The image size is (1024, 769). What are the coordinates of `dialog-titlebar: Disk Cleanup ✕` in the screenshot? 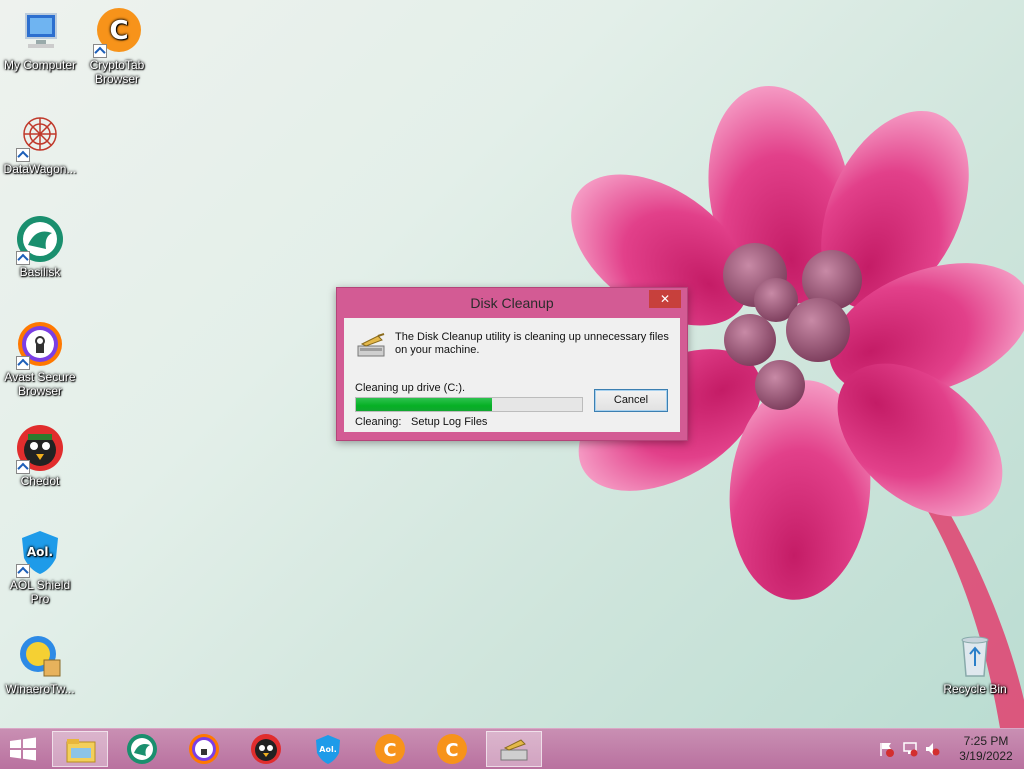 It's located at (512, 302).